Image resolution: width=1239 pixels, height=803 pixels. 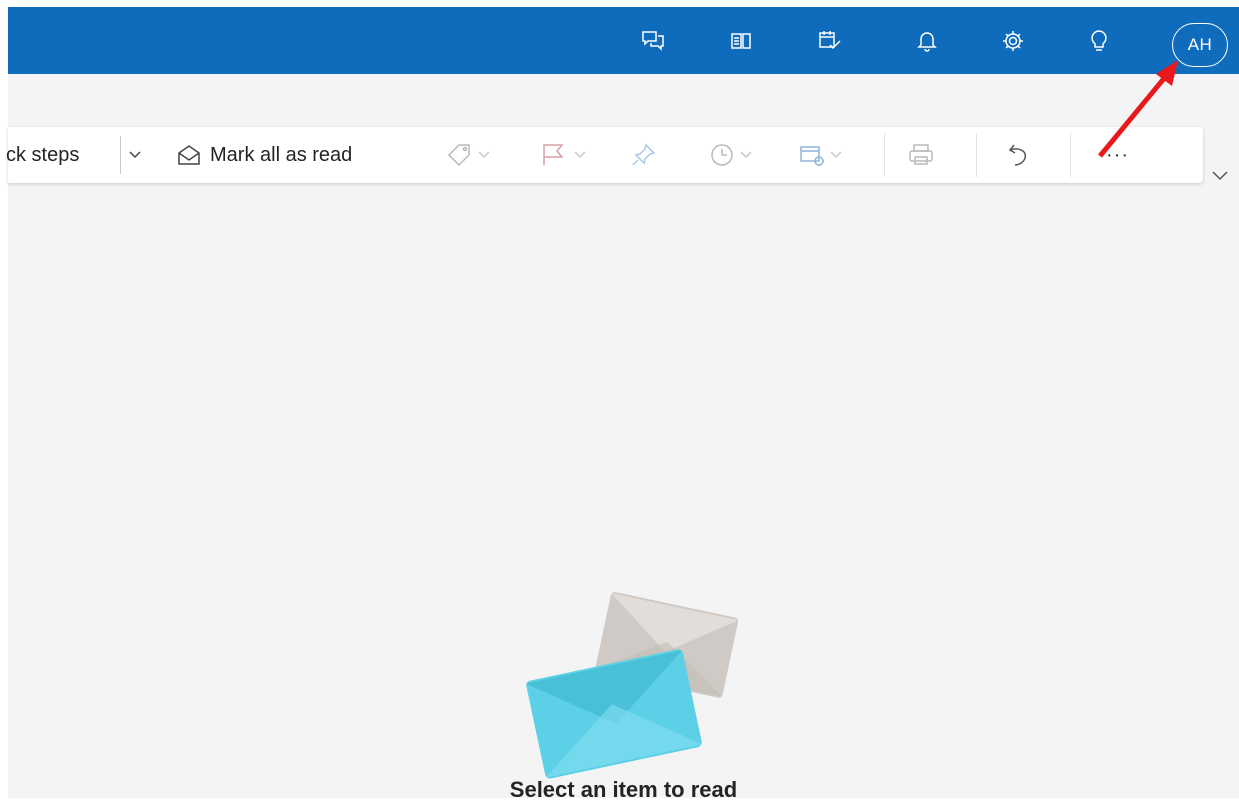 What do you see at coordinates (722, 155) in the screenshot?
I see `clock-icon` at bounding box center [722, 155].